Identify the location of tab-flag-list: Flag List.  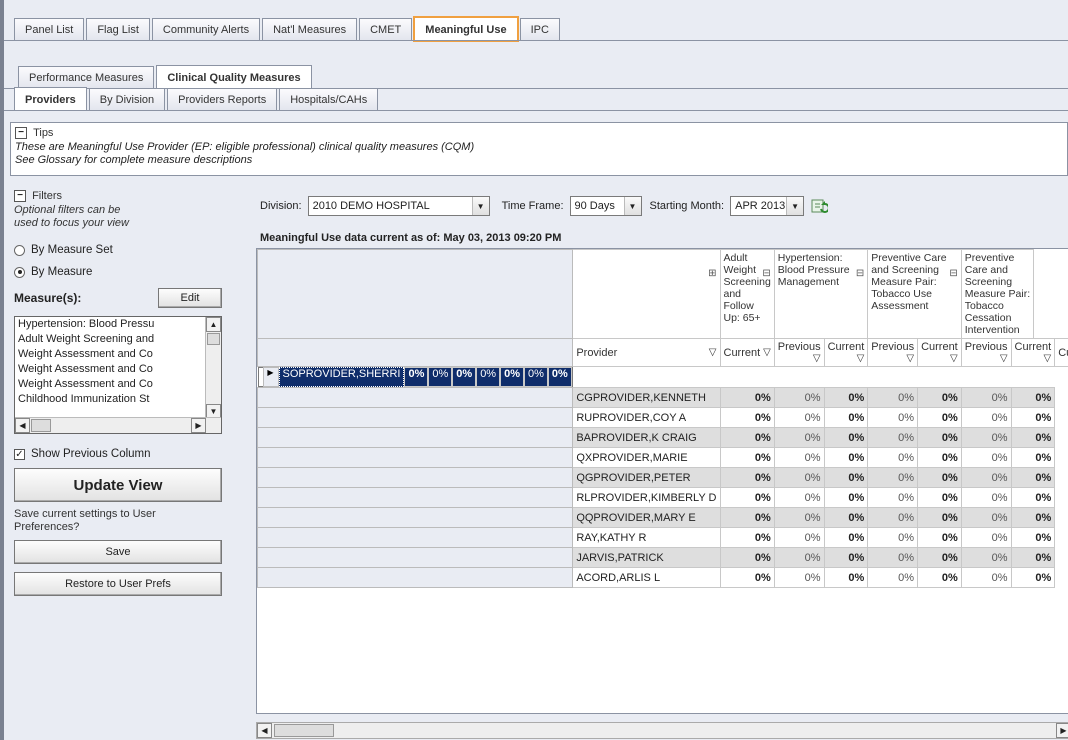
(118, 29).